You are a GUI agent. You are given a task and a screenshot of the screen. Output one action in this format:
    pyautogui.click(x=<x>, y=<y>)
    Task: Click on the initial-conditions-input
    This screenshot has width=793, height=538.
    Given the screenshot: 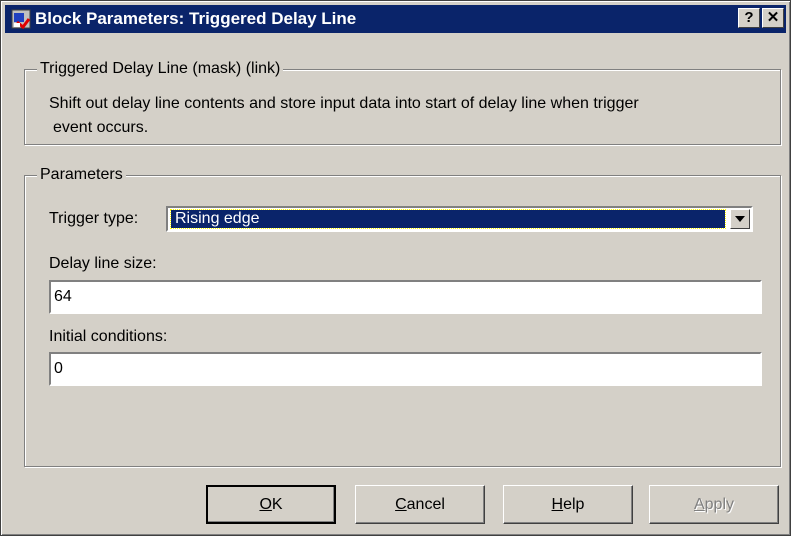 What is the action you would take?
    pyautogui.click(x=405, y=369)
    